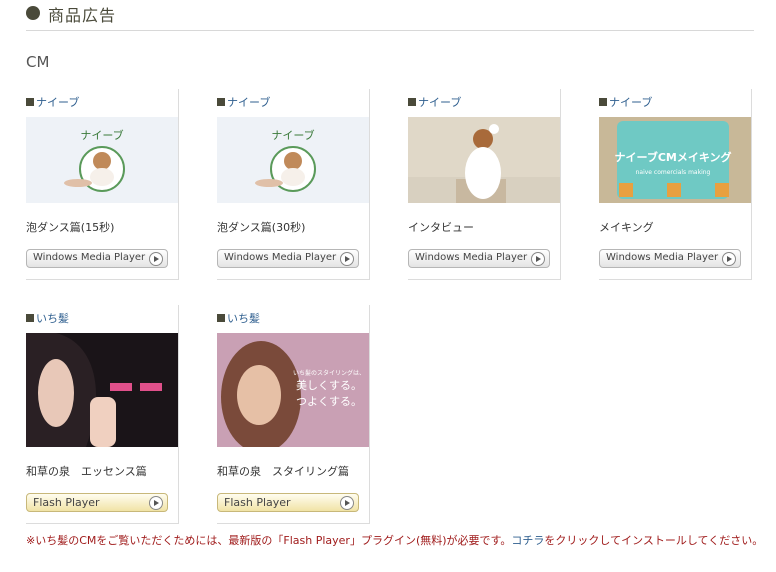 The image size is (776, 572). What do you see at coordinates (82, 15) in the screenshot?
I see `page-title: 商品広告` at bounding box center [82, 15].